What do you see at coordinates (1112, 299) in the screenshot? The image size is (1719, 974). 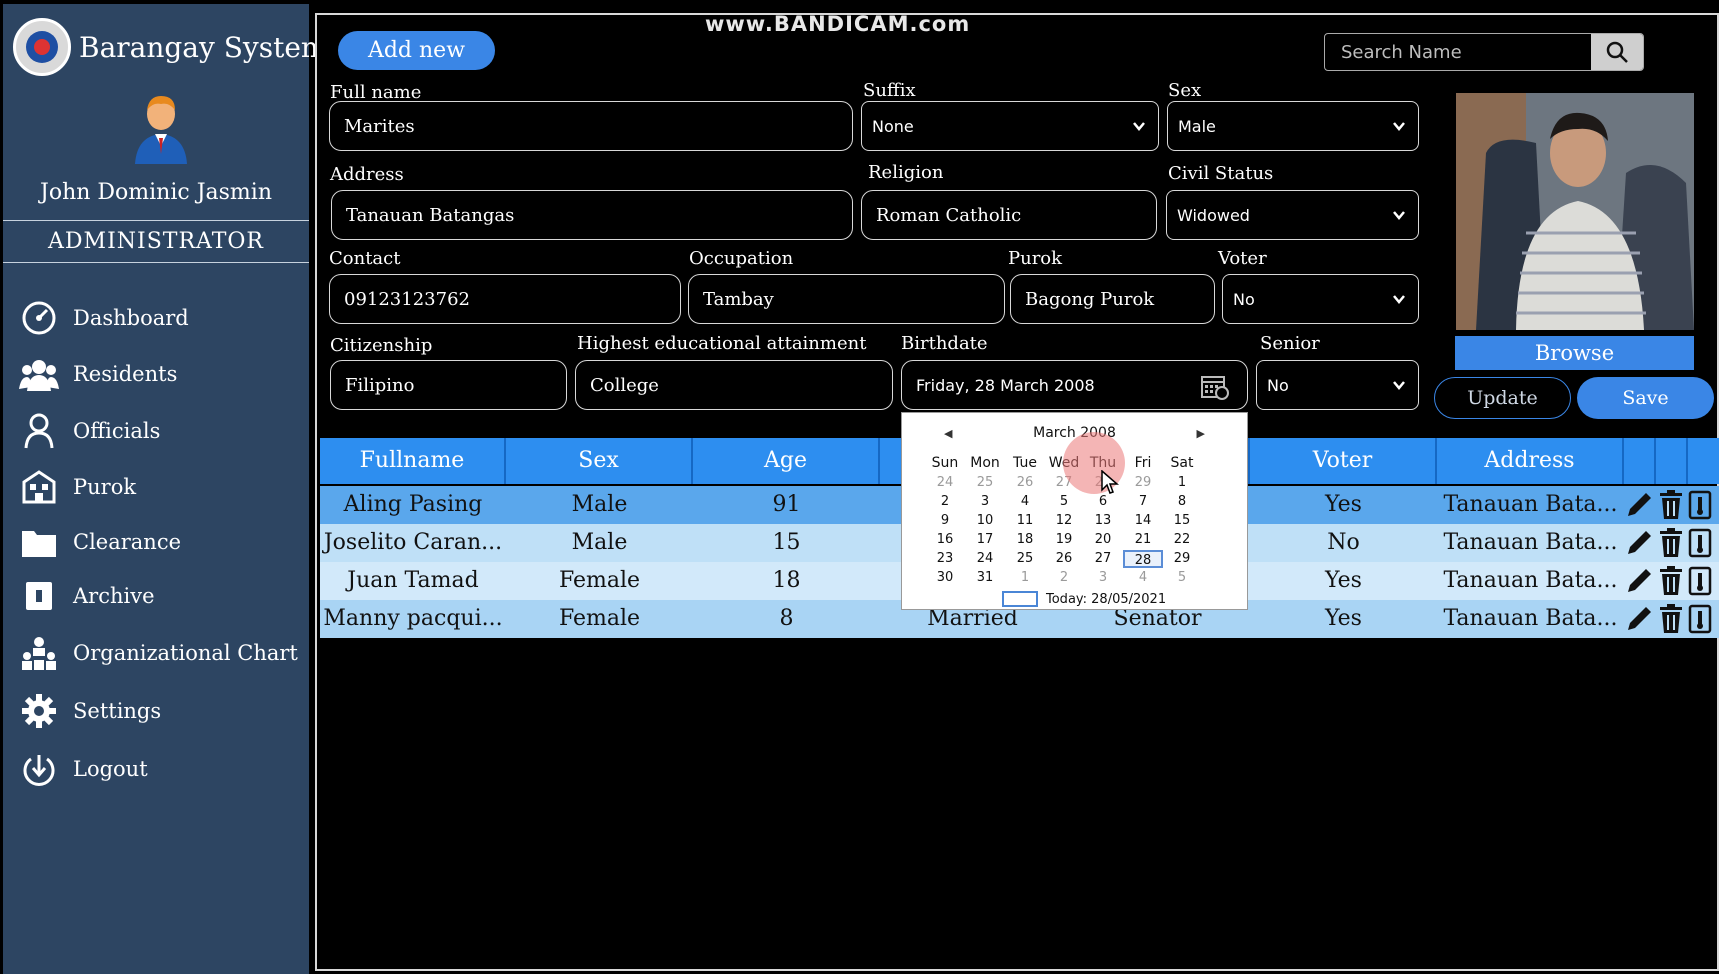 I see `purok-field: Bagong Purok` at bounding box center [1112, 299].